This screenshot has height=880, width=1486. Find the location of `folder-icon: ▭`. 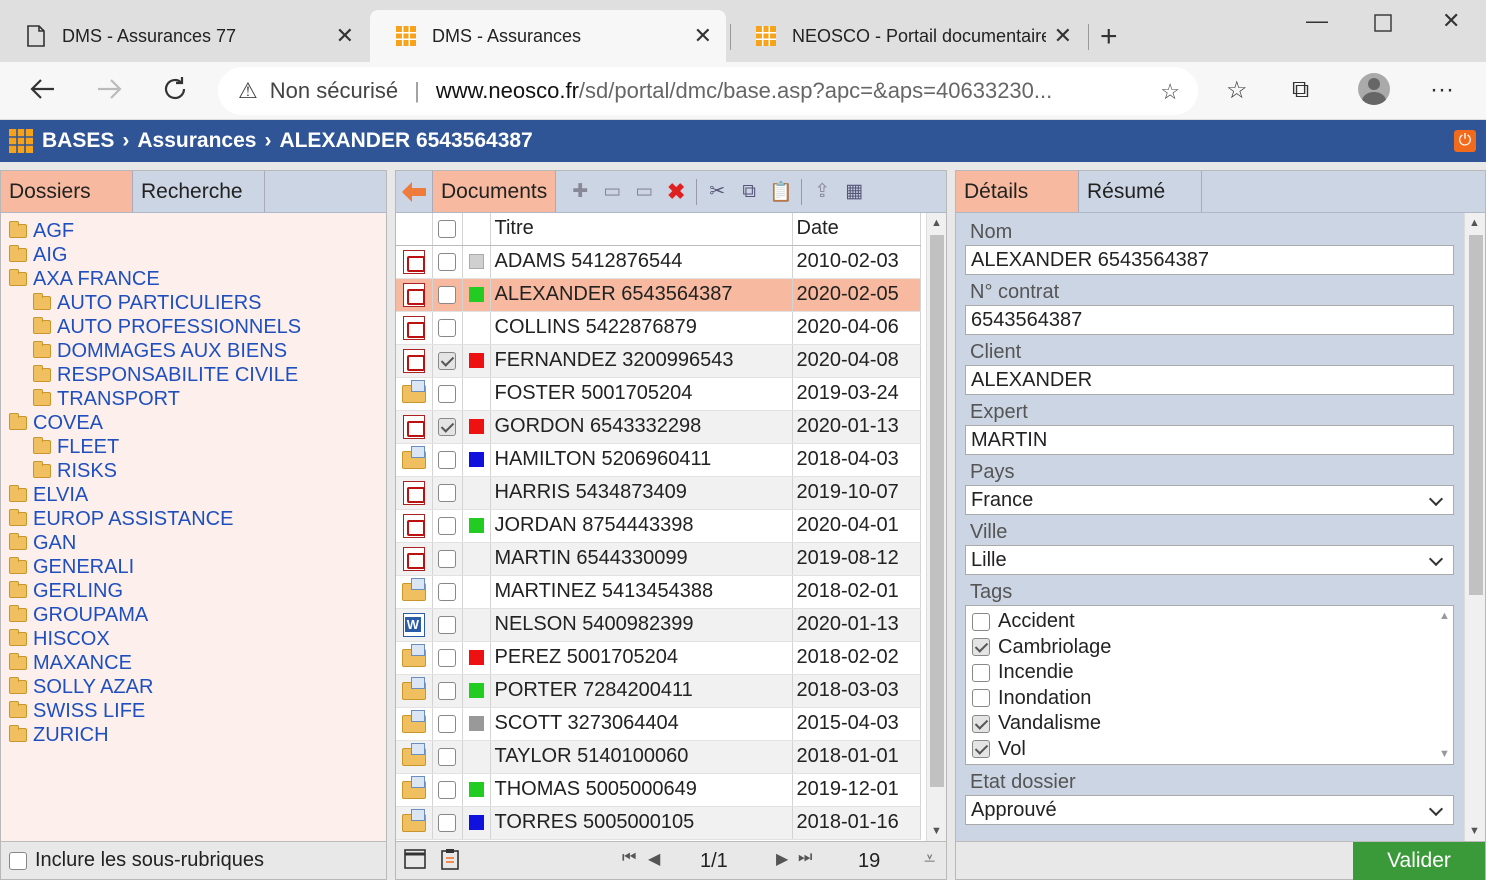

folder-icon: ▭ is located at coordinates (644, 191).